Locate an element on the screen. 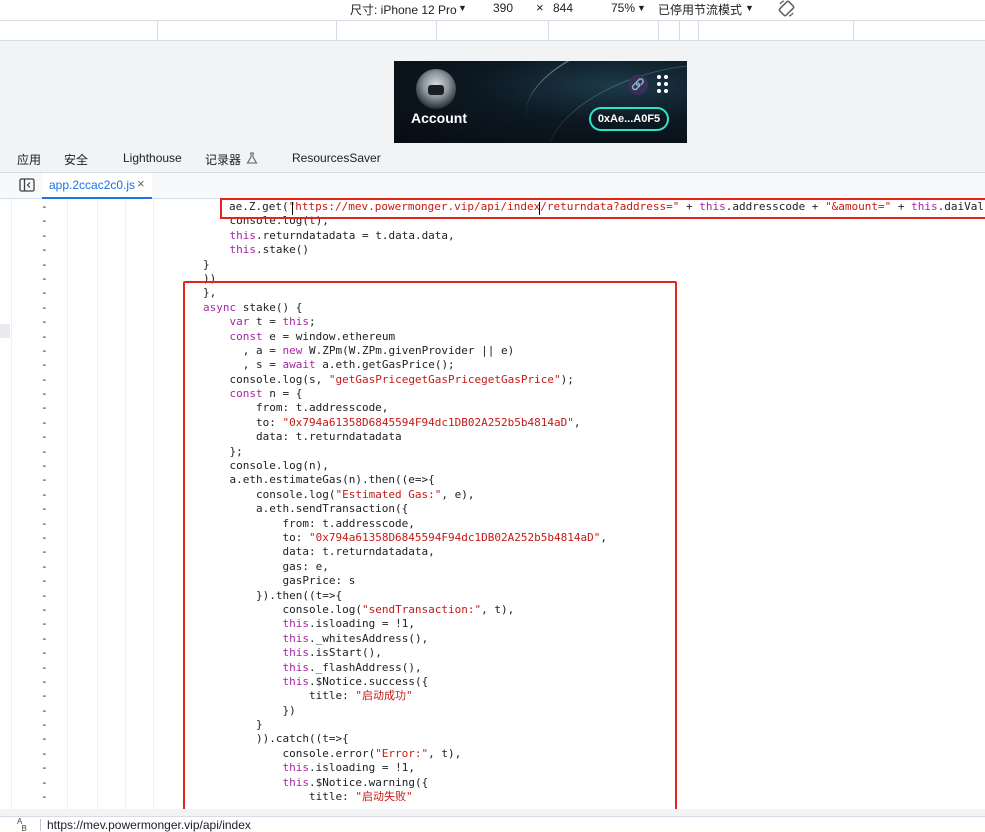 The height and width of the screenshot is (832, 985). device-size-select: 尺寸: iPhone 12 Pro is located at coordinates (403, 9).